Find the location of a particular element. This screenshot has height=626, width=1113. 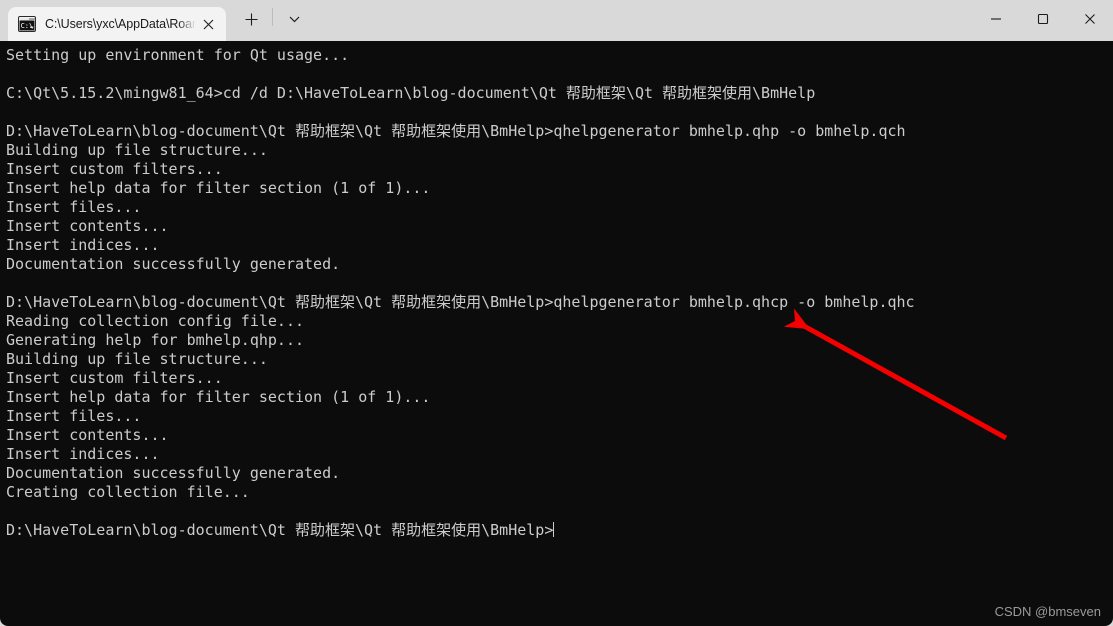

terminal-cursor is located at coordinates (554, 529).